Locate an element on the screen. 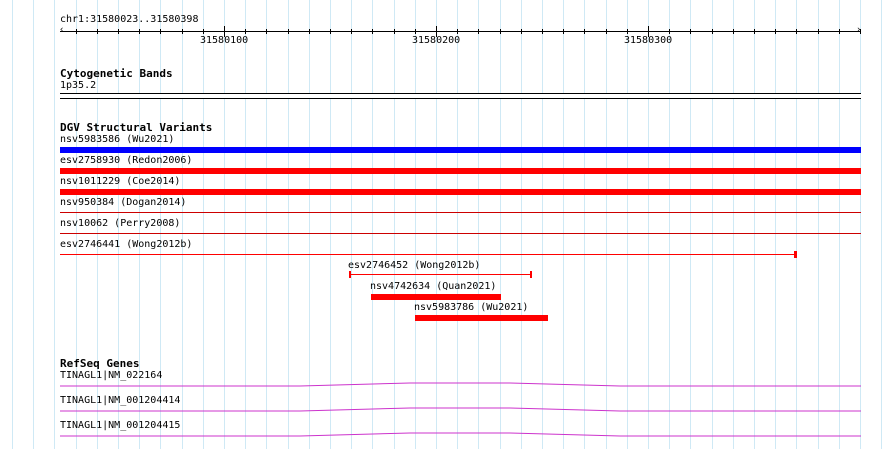  gene-models is located at coordinates (460, 409).